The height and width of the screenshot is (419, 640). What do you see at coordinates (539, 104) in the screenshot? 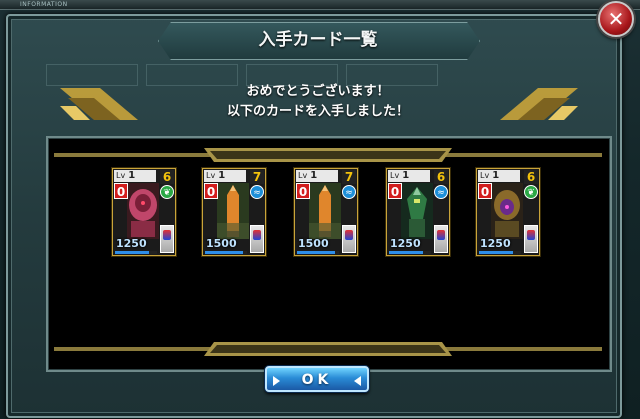
I see `right-wing-ornament` at bounding box center [539, 104].